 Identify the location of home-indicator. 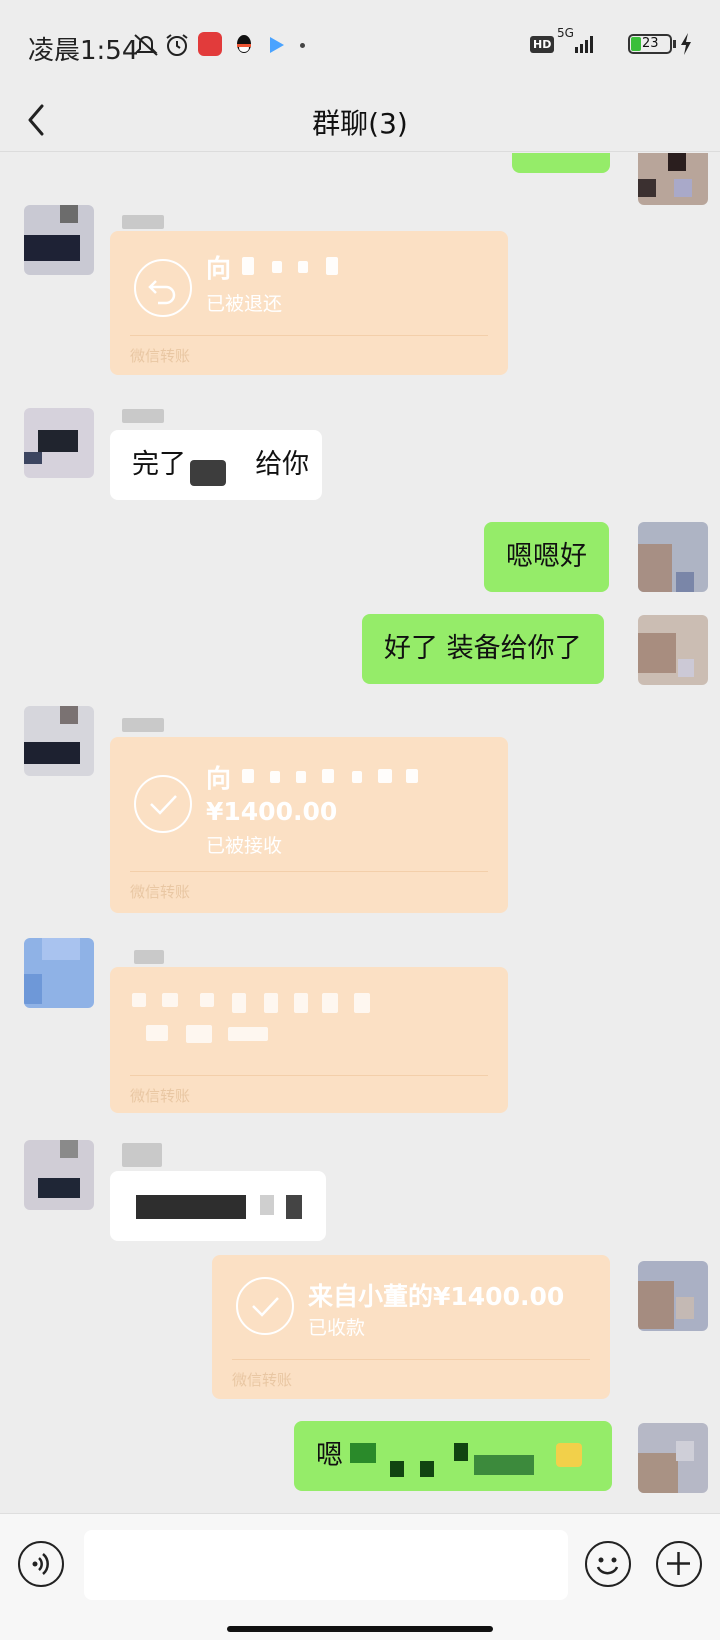
(360, 1629).